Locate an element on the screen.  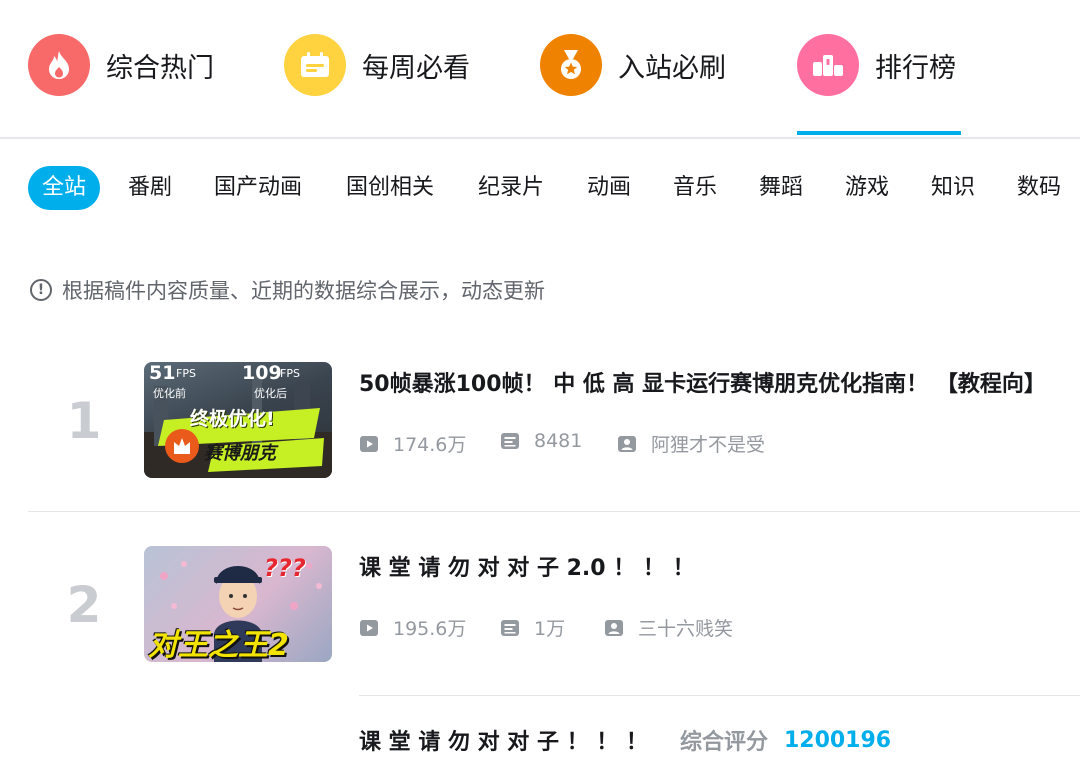
category-tabs: 全站 番剧 国产动画 国创相关 纪录片 动画 音乐 舞蹈 游戏 知识 数码 is located at coordinates (540, 189).